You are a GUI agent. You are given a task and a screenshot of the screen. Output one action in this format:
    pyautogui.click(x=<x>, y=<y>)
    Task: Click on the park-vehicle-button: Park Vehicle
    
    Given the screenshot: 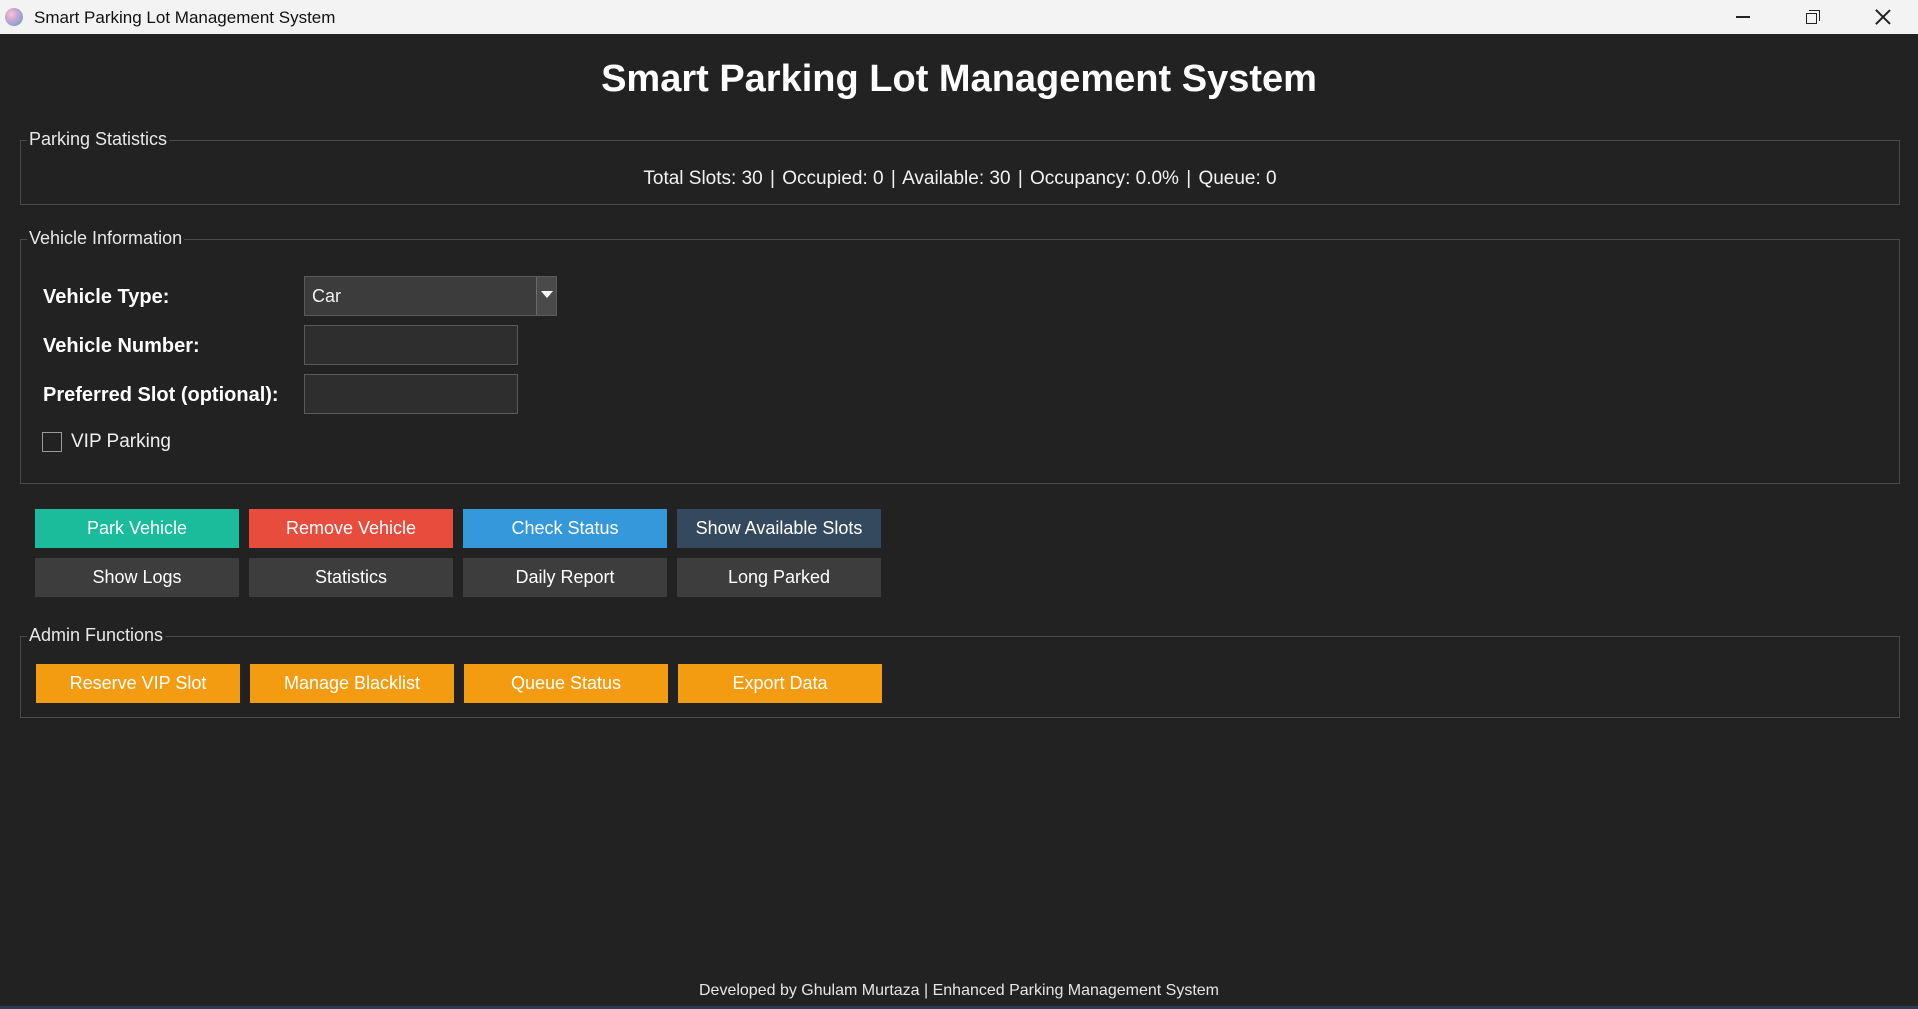 What is the action you would take?
    pyautogui.click(x=137, y=528)
    